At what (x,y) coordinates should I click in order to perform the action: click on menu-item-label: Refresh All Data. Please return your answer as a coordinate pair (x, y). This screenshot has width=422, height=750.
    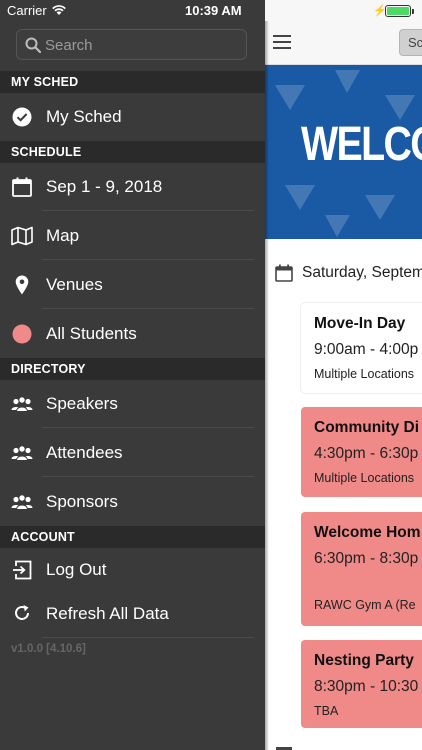
    Looking at the image, I should click on (107, 613).